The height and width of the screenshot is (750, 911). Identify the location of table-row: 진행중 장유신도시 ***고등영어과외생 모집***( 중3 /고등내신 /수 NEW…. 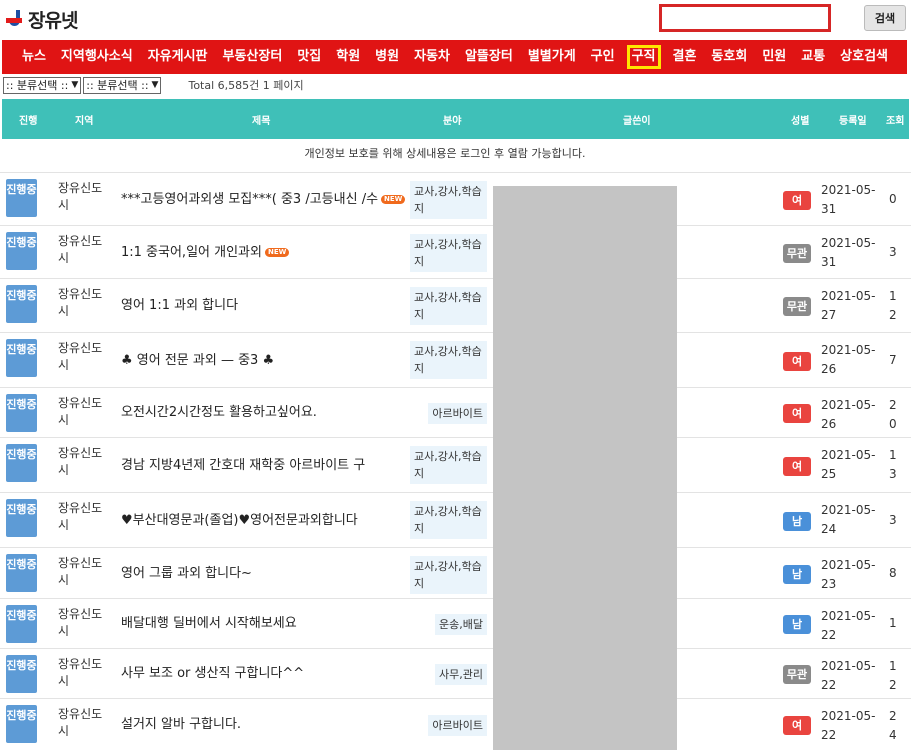
(455, 198).